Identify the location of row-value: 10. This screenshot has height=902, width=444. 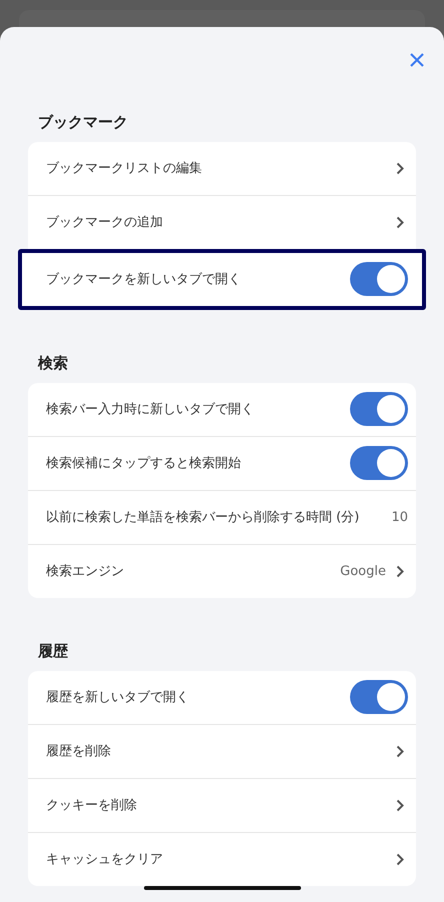
(399, 517).